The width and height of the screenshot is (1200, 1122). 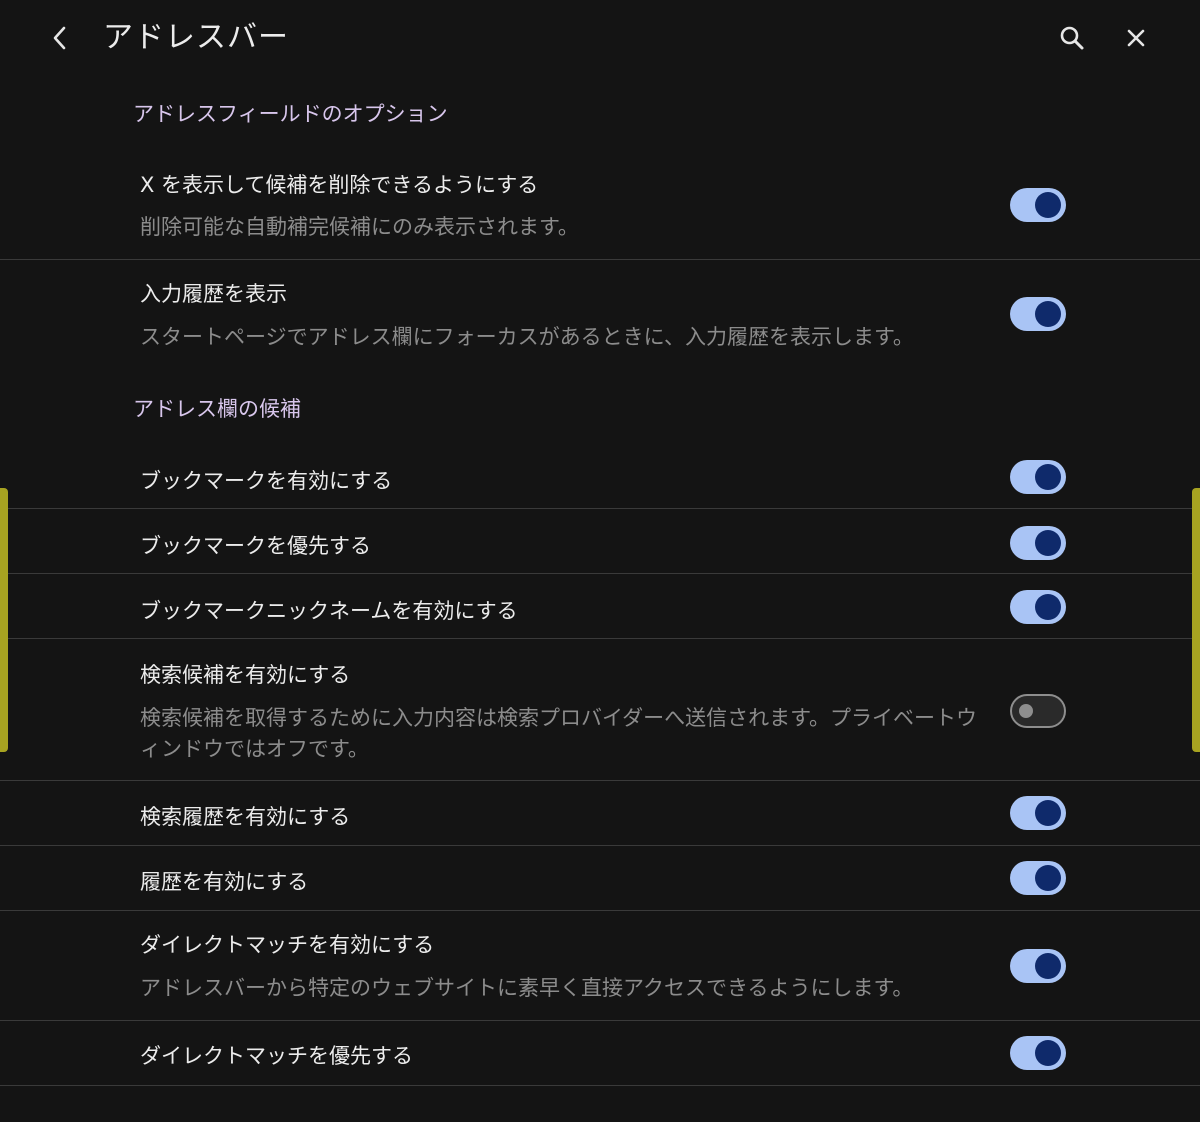 I want to click on search-button, so click(x=1072, y=38).